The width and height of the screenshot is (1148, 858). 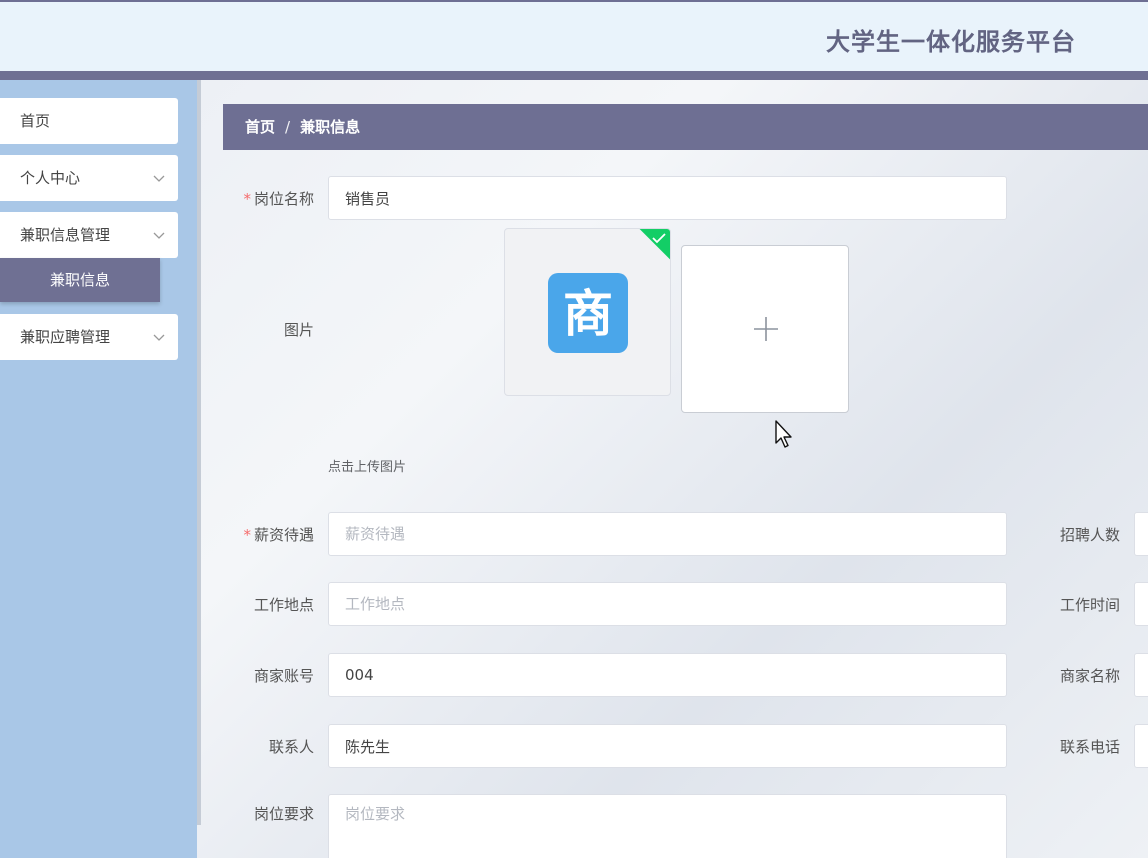 I want to click on merchant-account-input, so click(x=667, y=675).